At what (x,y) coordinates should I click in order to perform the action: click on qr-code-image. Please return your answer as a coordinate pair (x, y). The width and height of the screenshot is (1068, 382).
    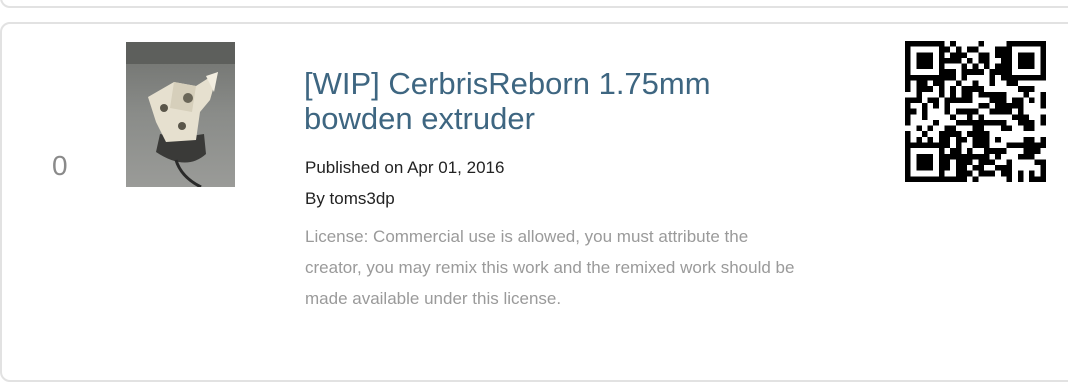
    Looking at the image, I should click on (975, 111).